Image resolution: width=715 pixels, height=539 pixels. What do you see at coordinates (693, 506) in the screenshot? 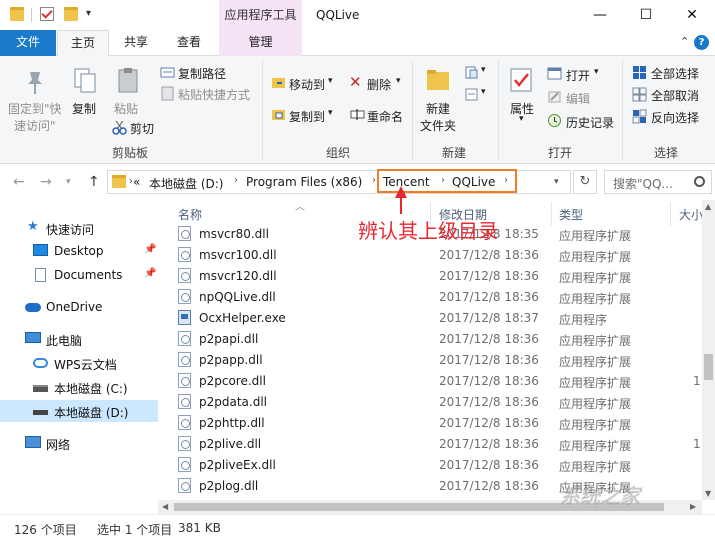
I see `scroll-right-icon: ▶` at bounding box center [693, 506].